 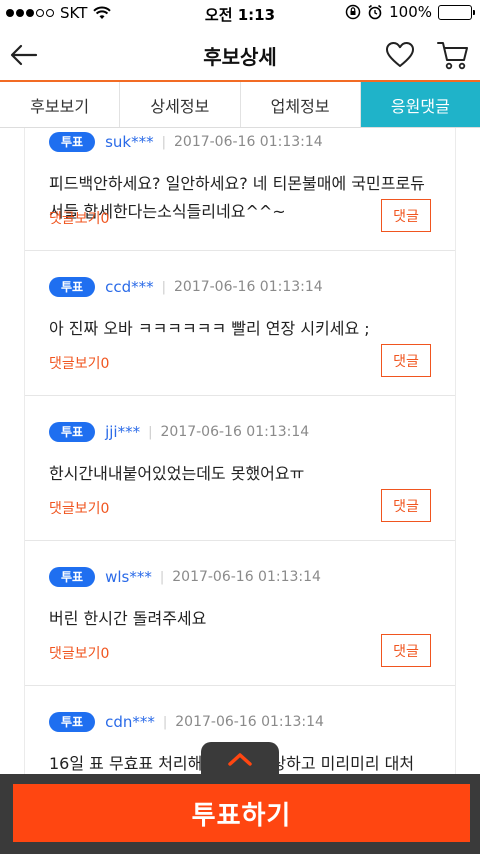 What do you see at coordinates (128, 618) in the screenshot?
I see `comment-text: 버린 한시간 돌려주세요` at bounding box center [128, 618].